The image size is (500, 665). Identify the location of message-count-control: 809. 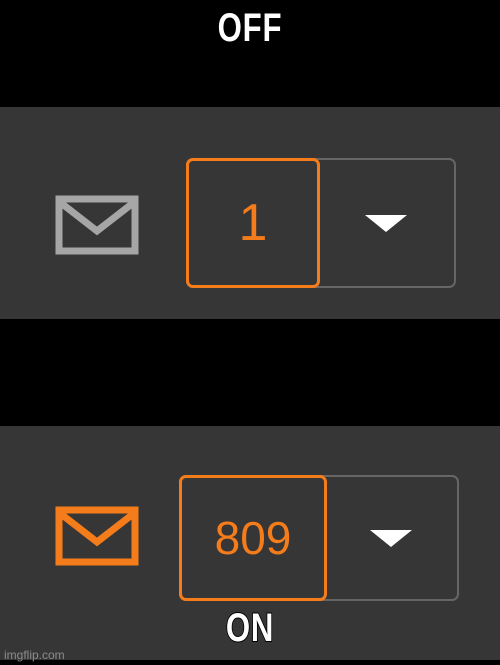
(319, 538).